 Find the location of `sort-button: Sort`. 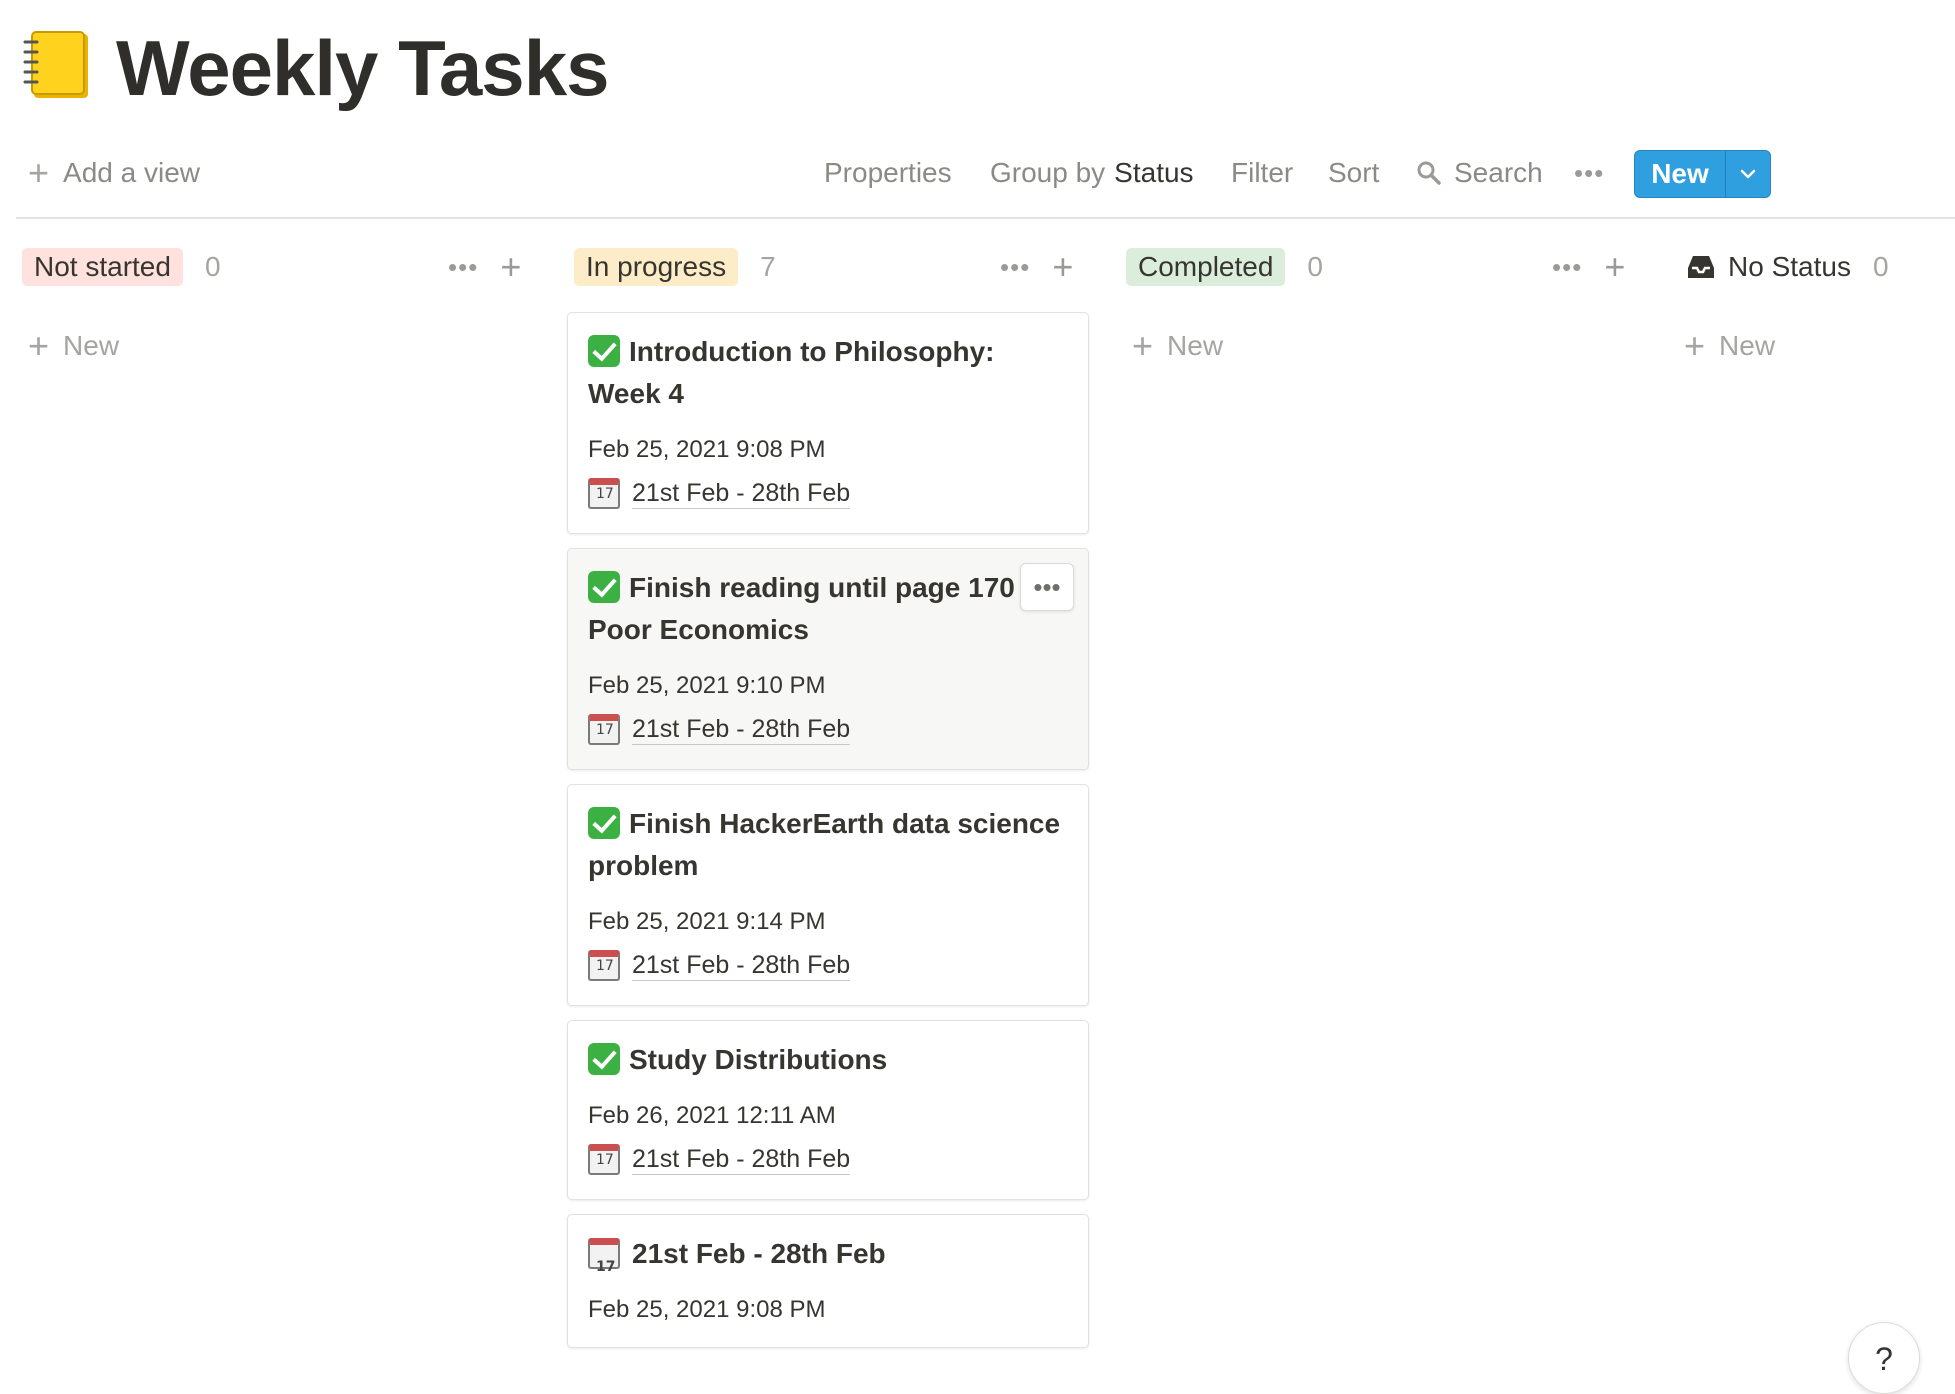

sort-button: Sort is located at coordinates (1353, 173).